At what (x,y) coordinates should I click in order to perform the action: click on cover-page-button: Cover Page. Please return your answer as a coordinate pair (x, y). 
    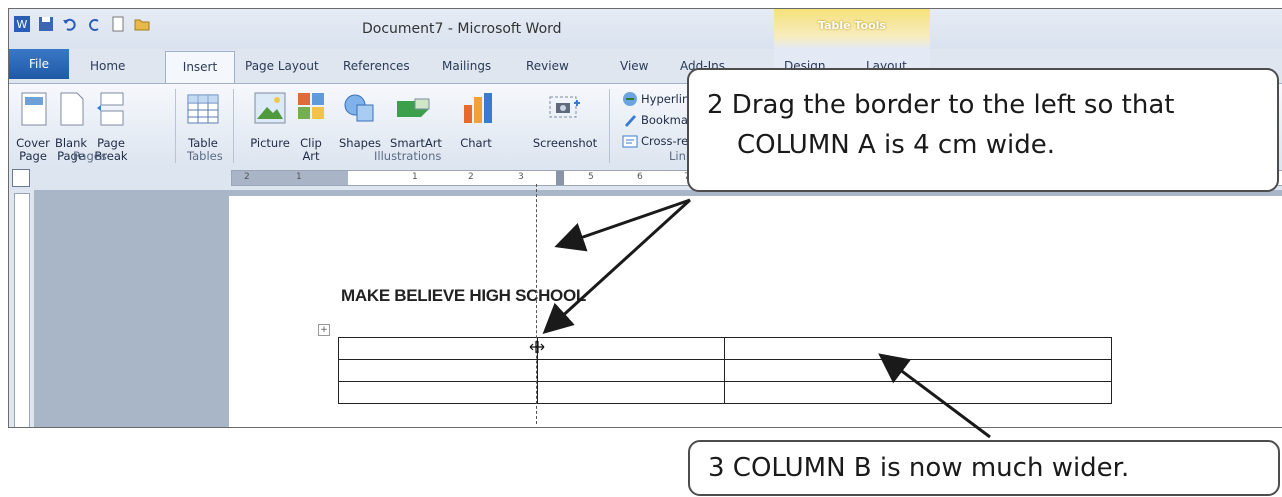
    Looking at the image, I should click on (33, 150).